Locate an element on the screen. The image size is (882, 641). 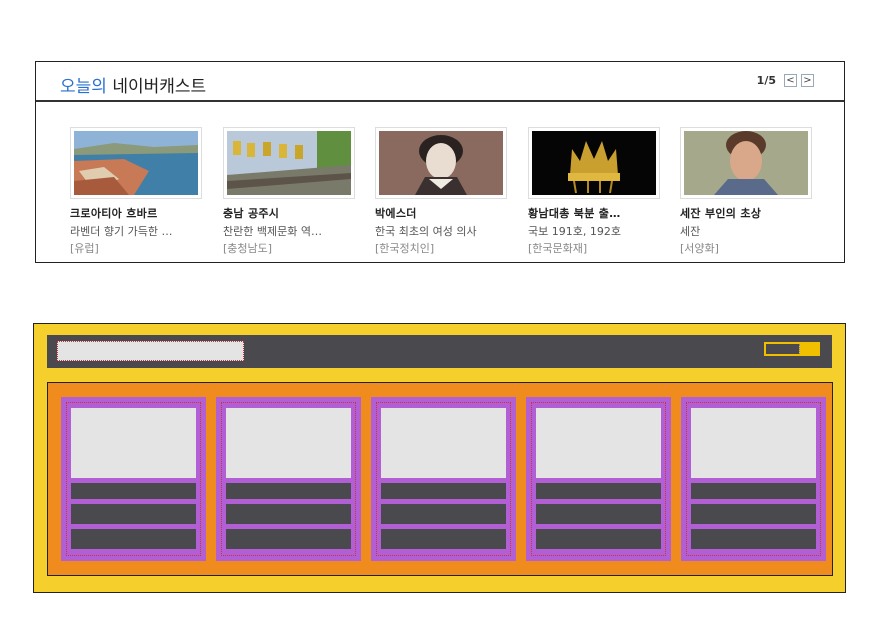
next-page-button: > is located at coordinates (807, 80).